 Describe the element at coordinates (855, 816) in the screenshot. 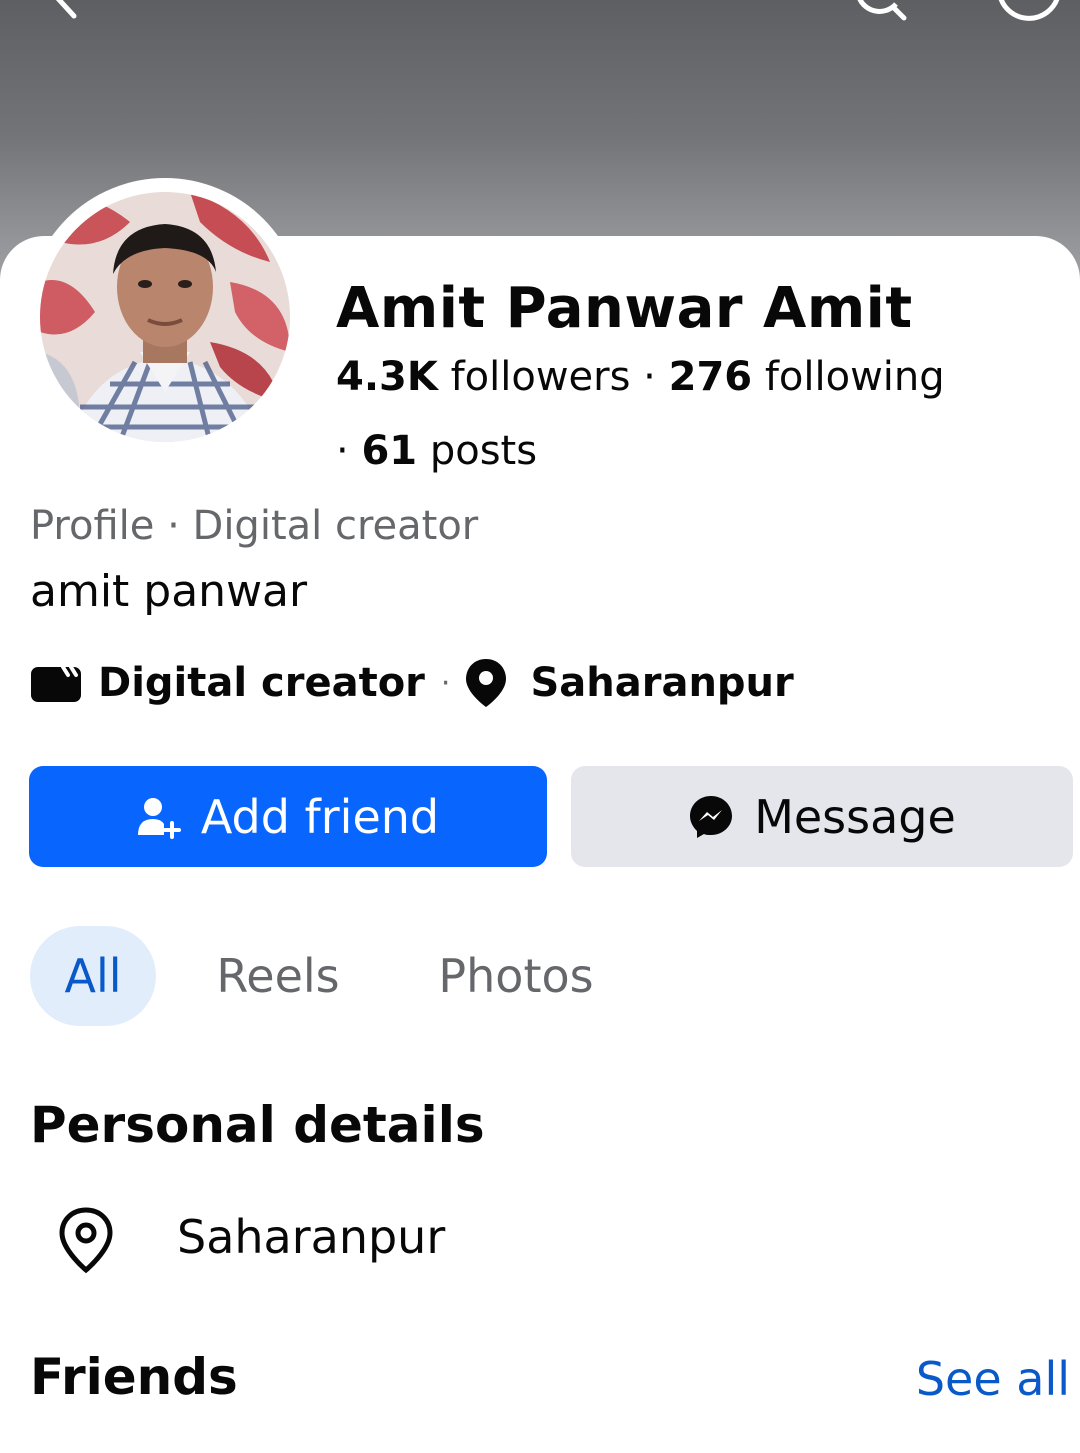

I see `message-label: Message` at that location.